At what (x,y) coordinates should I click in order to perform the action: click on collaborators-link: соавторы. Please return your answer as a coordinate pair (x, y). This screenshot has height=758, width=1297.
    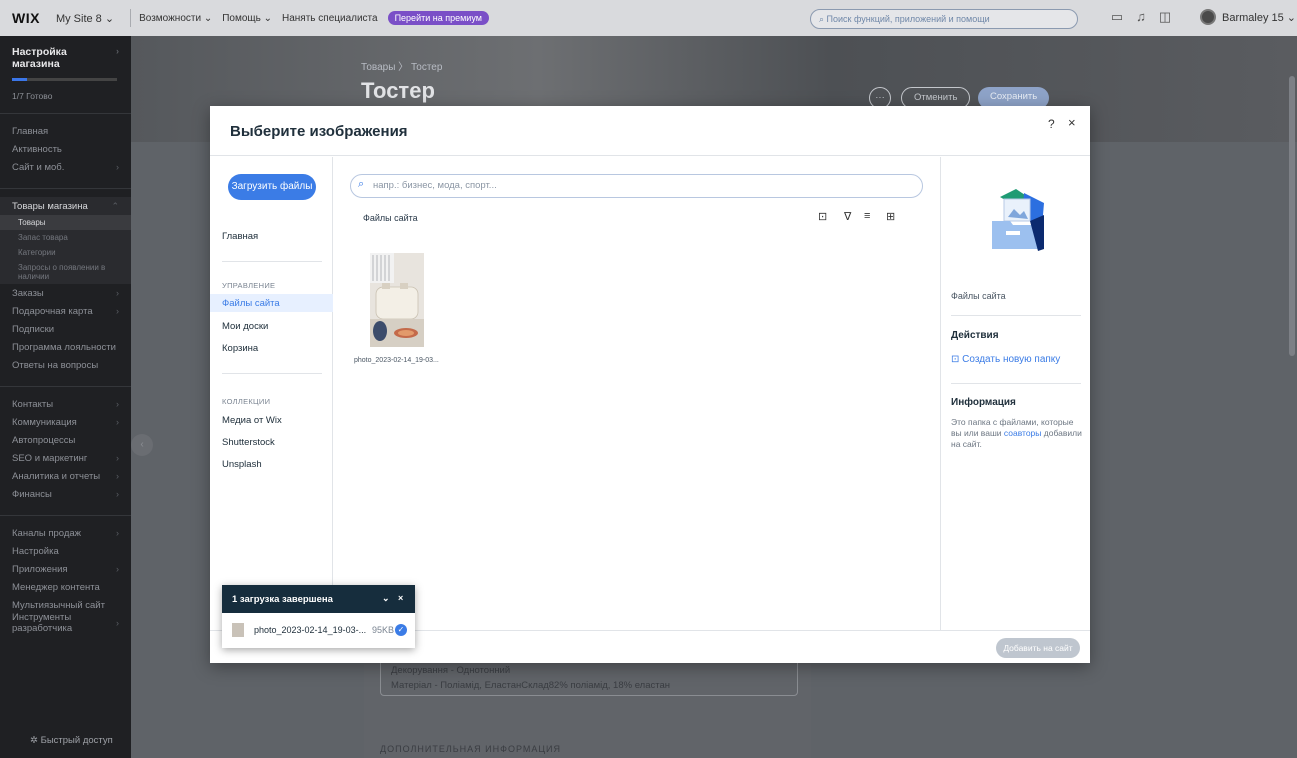
    Looking at the image, I should click on (1023, 433).